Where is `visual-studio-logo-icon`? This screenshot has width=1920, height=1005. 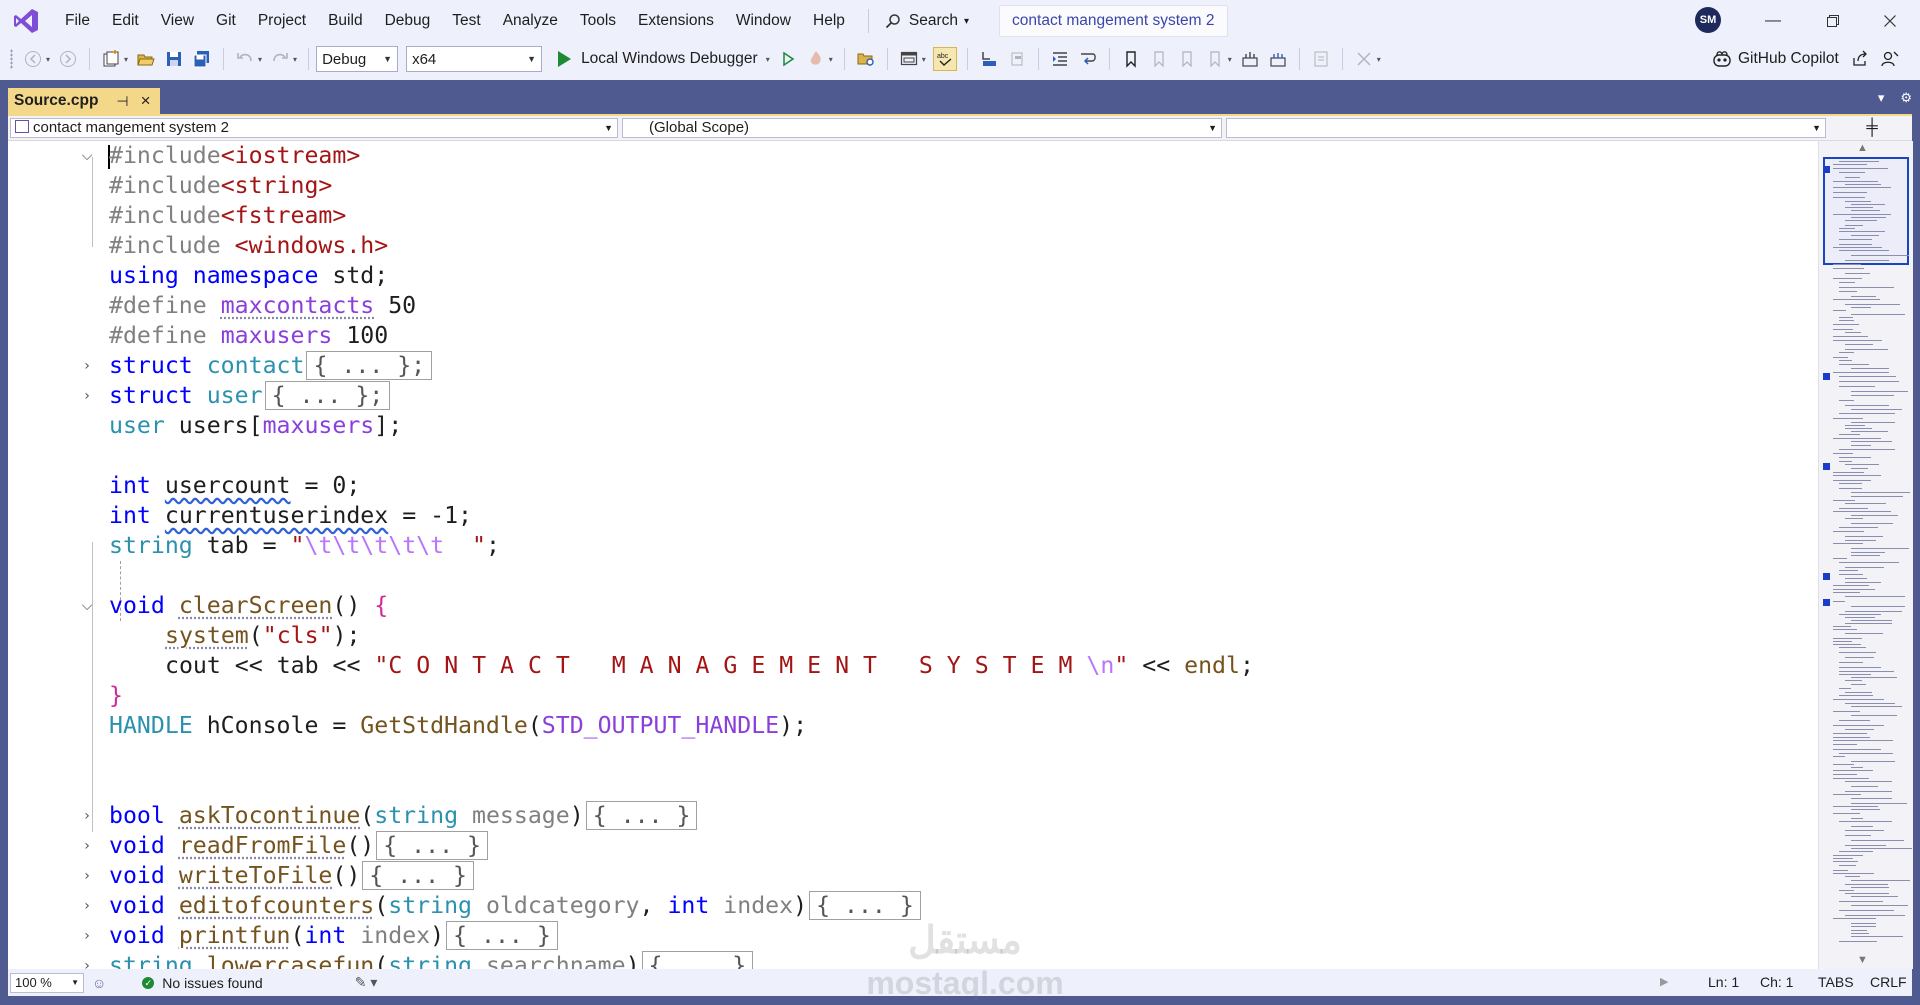 visual-studio-logo-icon is located at coordinates (26, 21).